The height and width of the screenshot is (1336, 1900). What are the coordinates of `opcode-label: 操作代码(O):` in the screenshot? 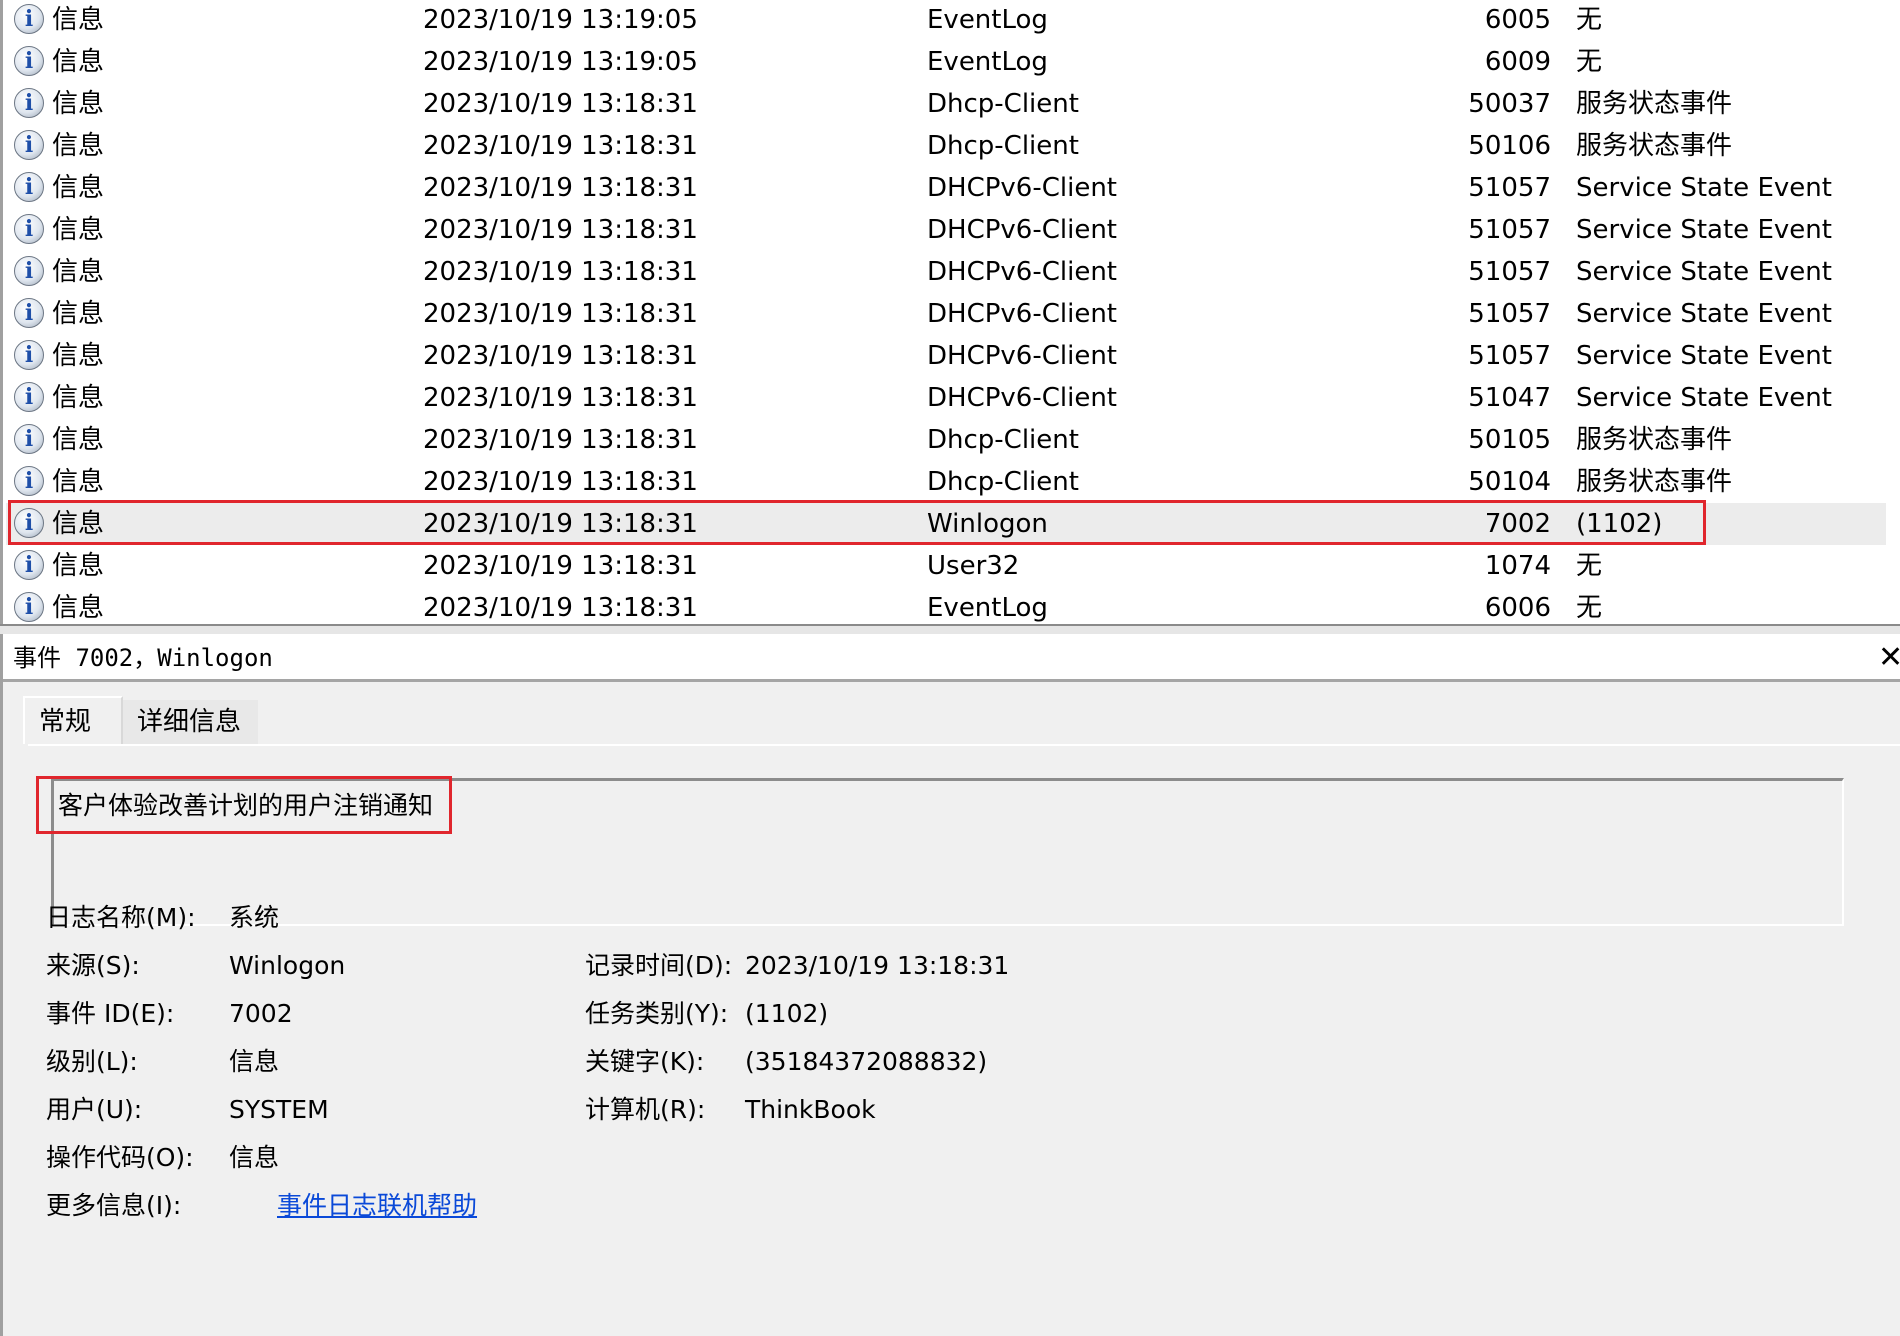 It's located at (120, 1157).